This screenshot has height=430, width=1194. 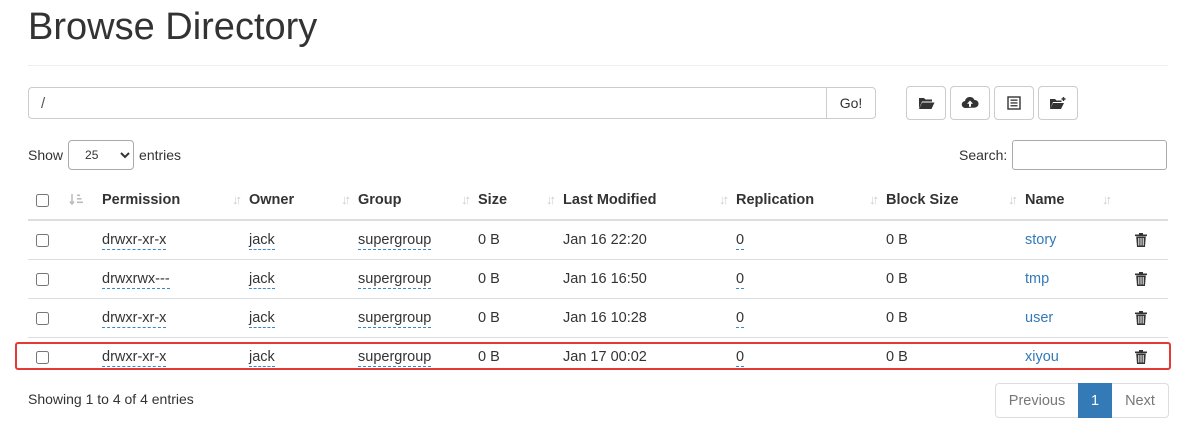 I want to click on create-folder-button, so click(x=1058, y=103).